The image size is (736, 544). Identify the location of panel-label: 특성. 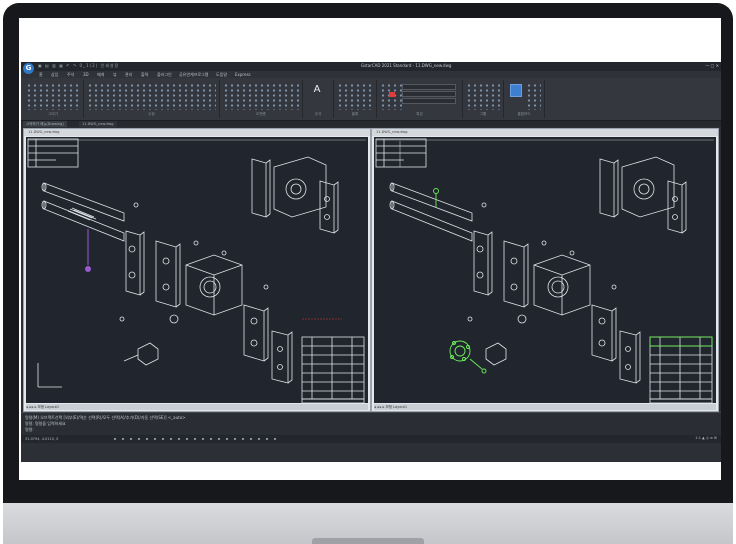
(419, 114).